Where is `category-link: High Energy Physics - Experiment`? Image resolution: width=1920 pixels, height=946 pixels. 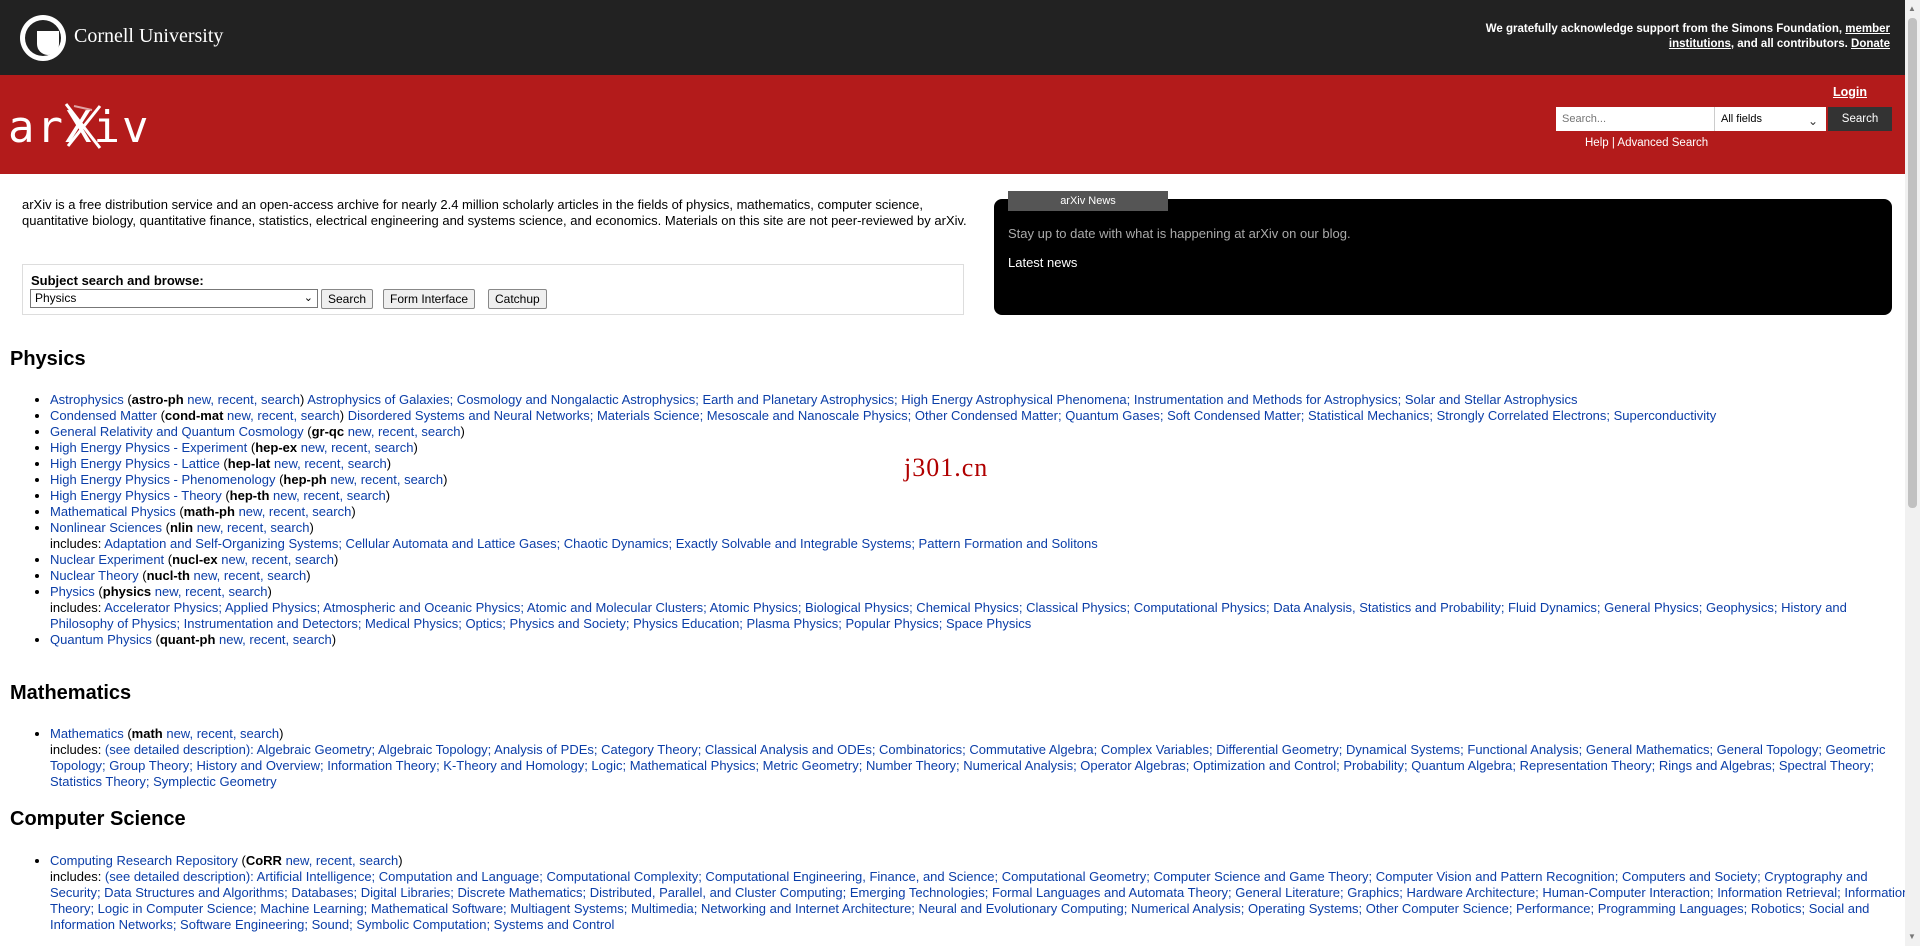
category-link: High Energy Physics - Experiment is located at coordinates (148, 447).